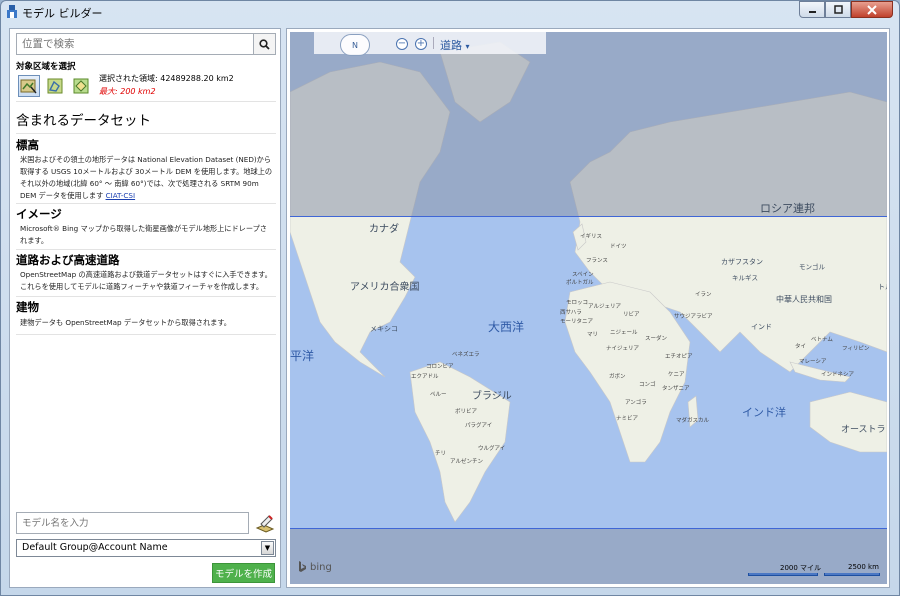 The height and width of the screenshot is (596, 900). I want to click on rectangle-select-icon, so click(28, 86).